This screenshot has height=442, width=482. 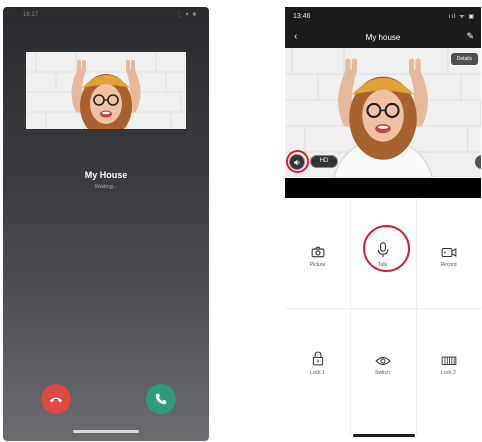 I want to click on video-letterbox, so click(x=383, y=188).